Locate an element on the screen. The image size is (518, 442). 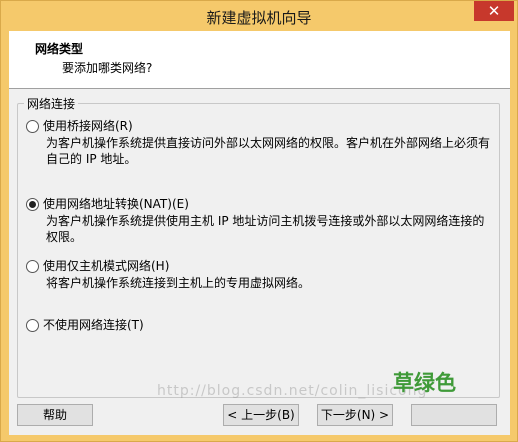
radio-host-only is located at coordinates (32, 266).